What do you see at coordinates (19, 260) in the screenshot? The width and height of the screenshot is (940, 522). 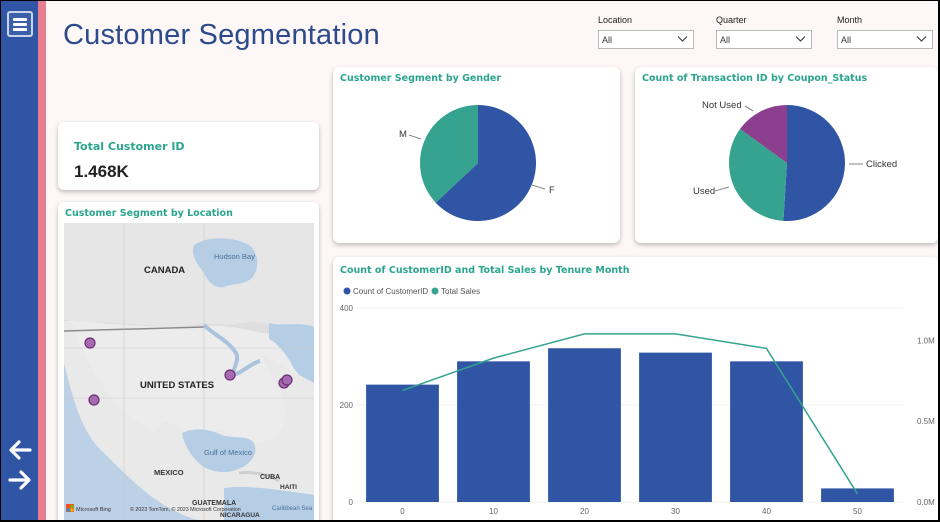 I see `navigation-bar` at bounding box center [19, 260].